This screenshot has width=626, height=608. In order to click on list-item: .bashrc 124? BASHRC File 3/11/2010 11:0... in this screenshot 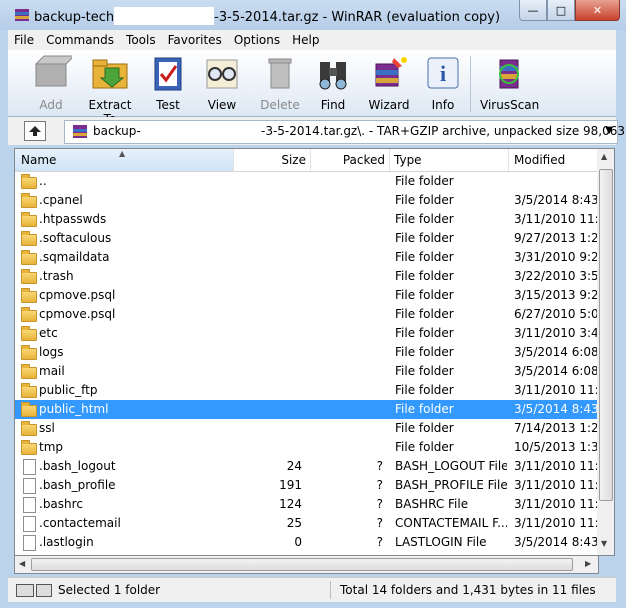, I will do `click(306, 504)`.